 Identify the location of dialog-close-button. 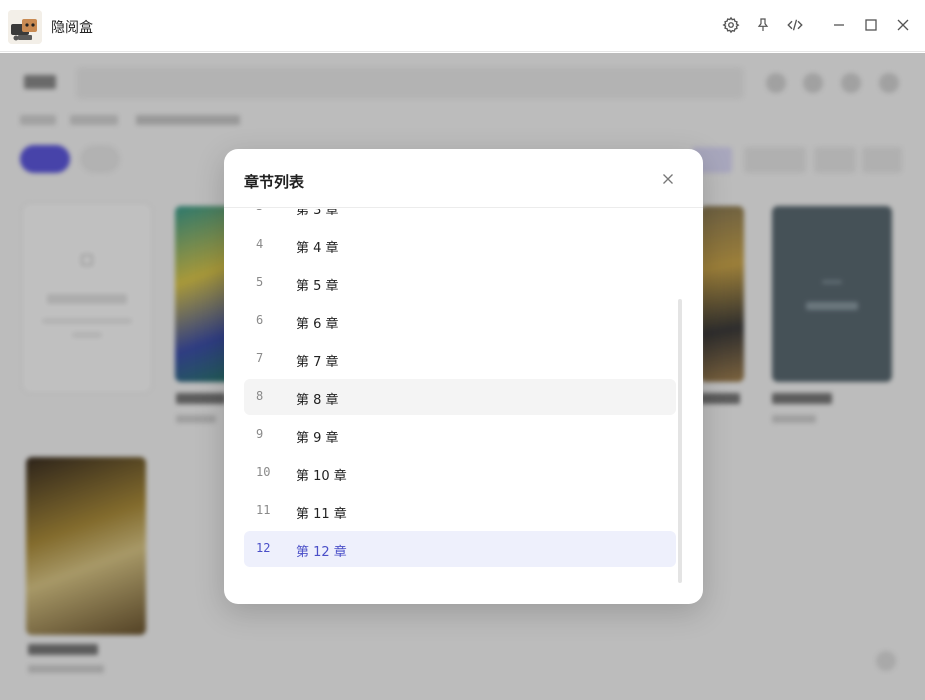
(668, 179).